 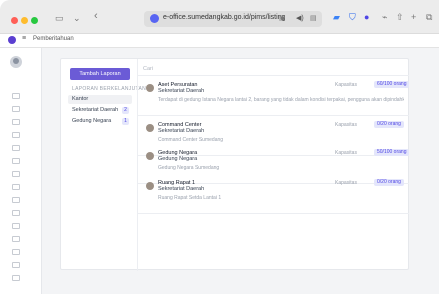 What do you see at coordinates (16, 96) in the screenshot?
I see `home-icon` at bounding box center [16, 96].